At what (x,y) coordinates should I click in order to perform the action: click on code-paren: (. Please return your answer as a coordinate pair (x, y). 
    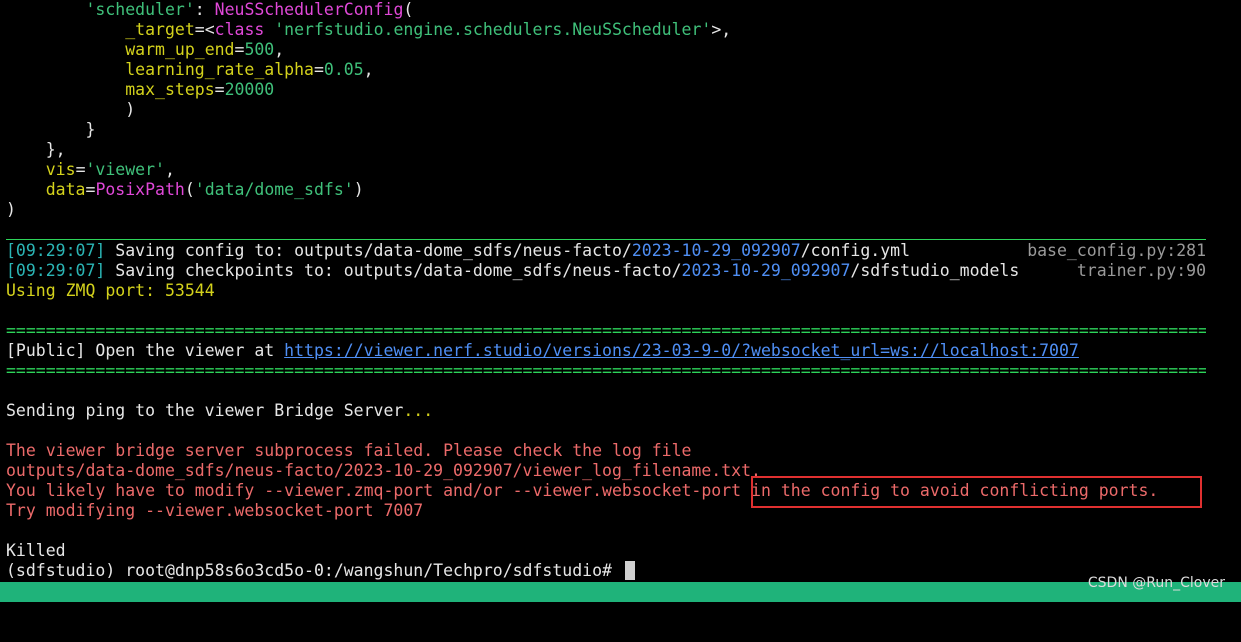
    Looking at the image, I should click on (408, 9).